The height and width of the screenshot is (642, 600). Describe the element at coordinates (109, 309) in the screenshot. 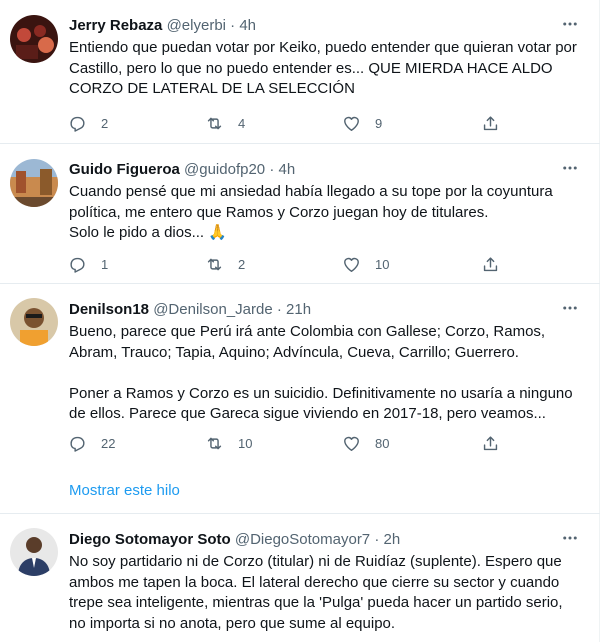

I see `display-name: Denilson18` at that location.